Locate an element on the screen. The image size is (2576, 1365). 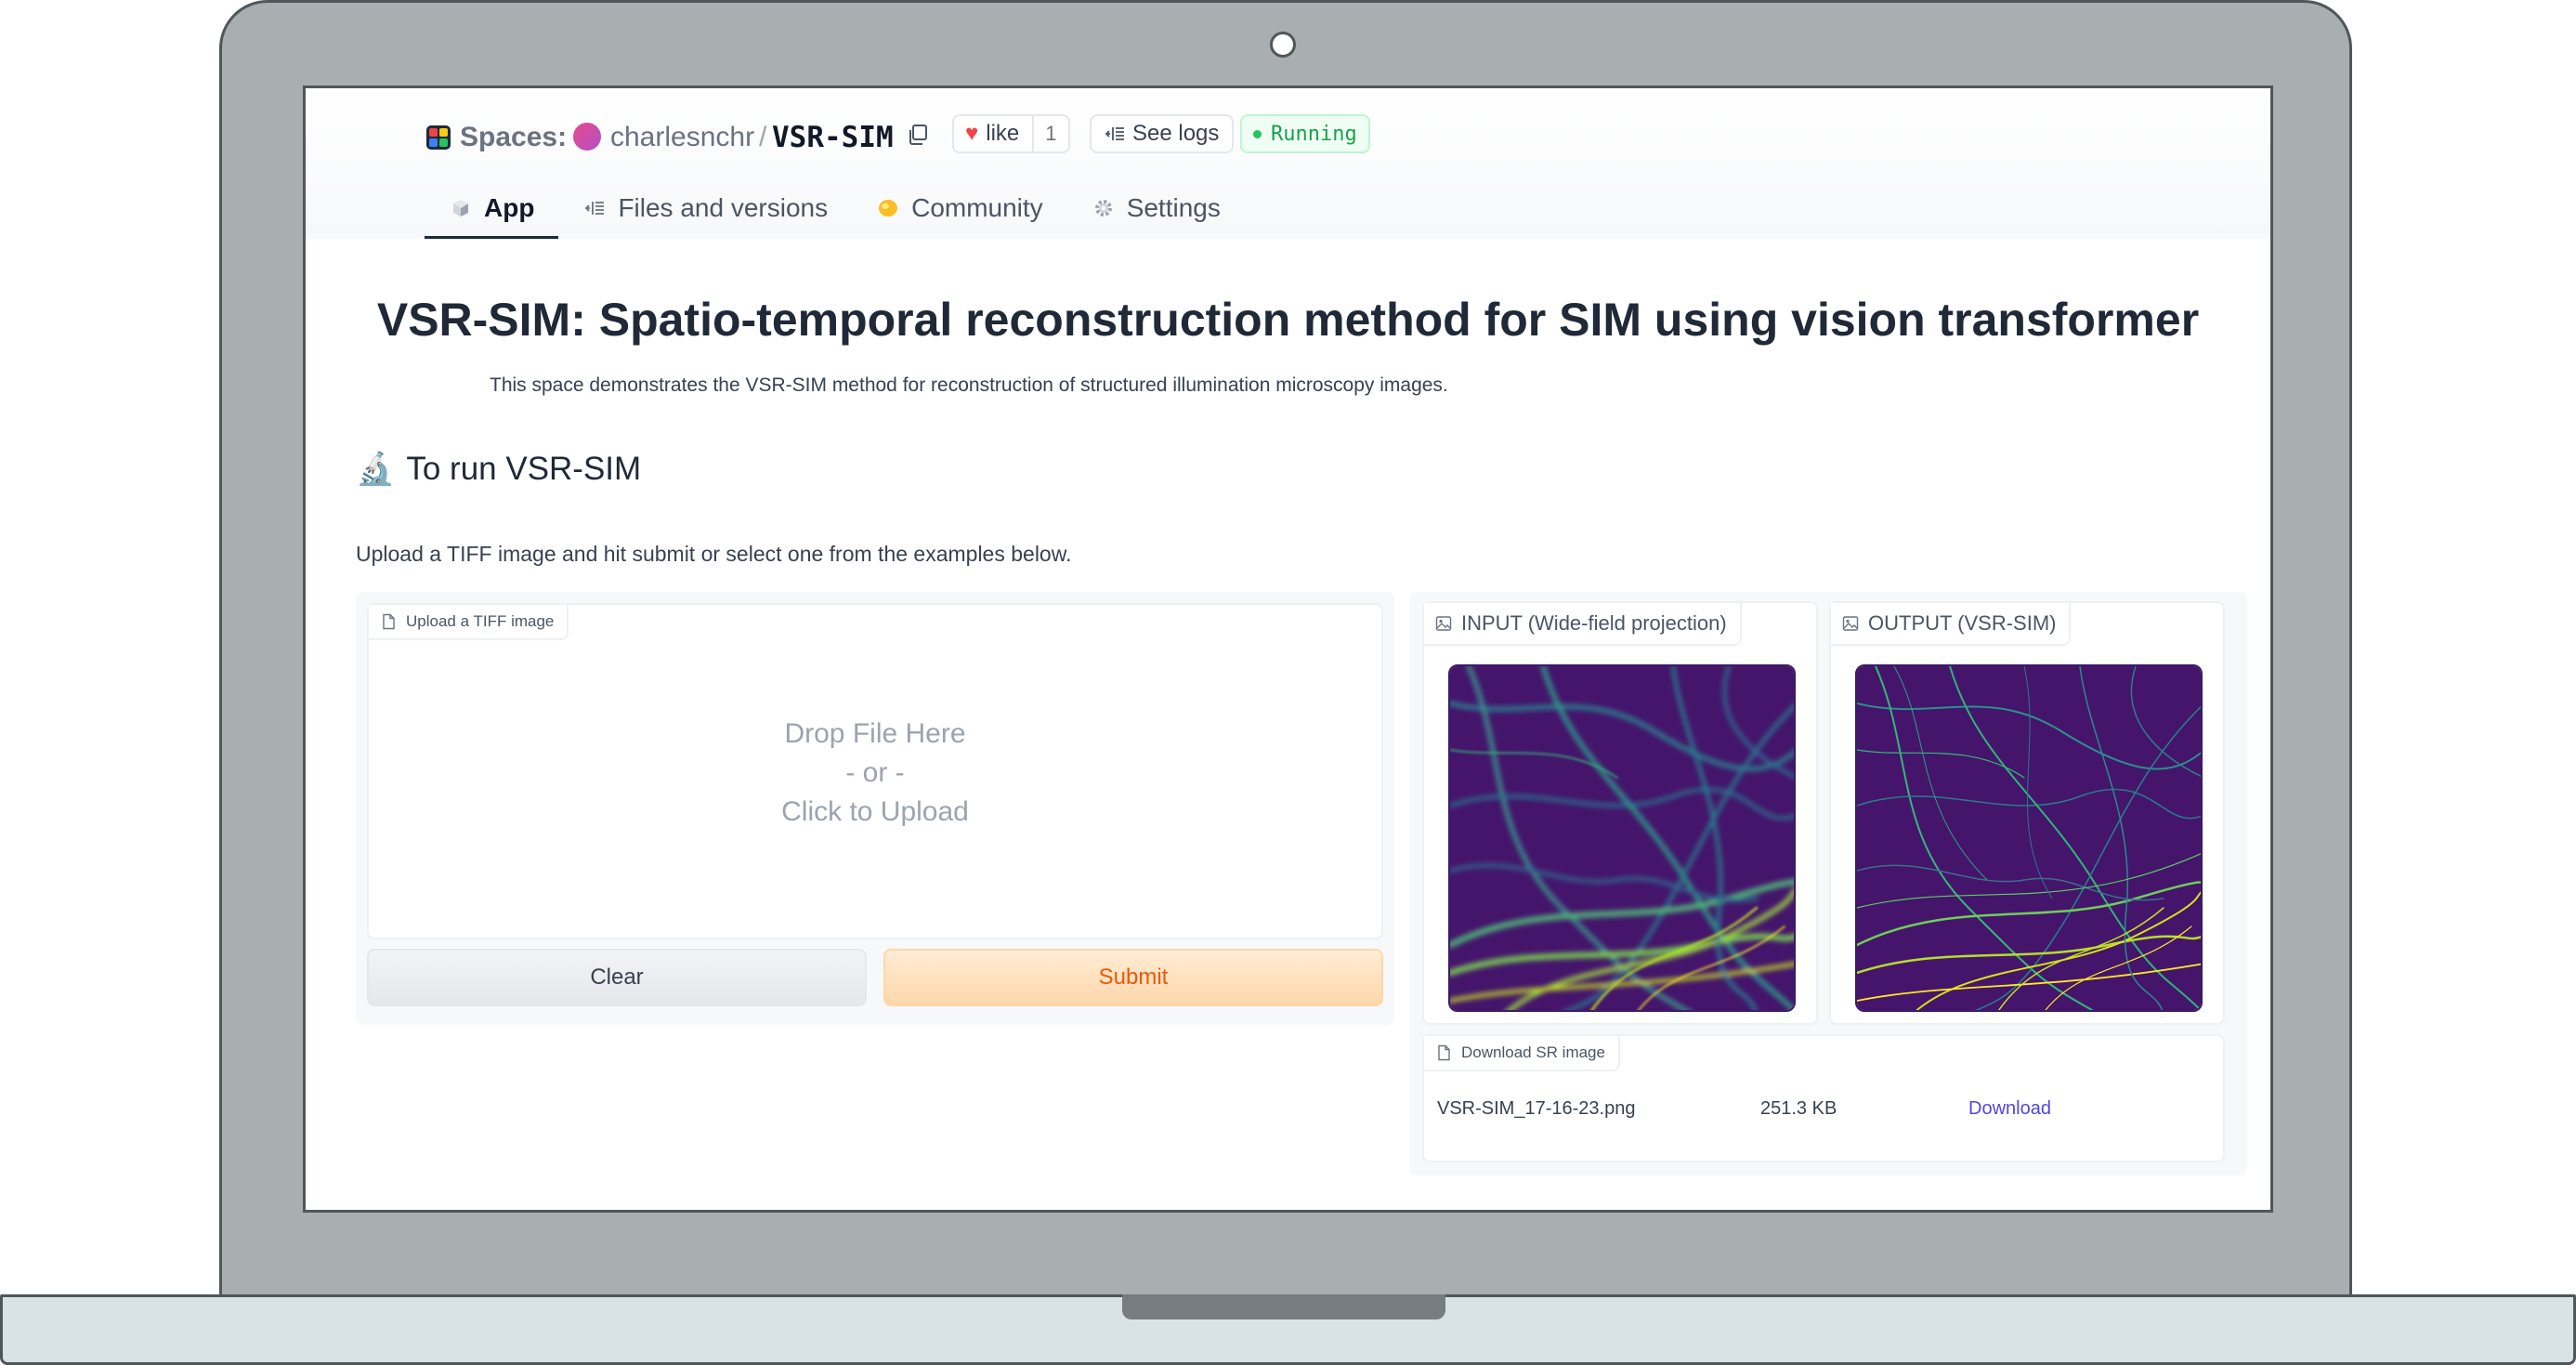
file-name: VSR-SIM_17-16-23.png is located at coordinates (1536, 1108).